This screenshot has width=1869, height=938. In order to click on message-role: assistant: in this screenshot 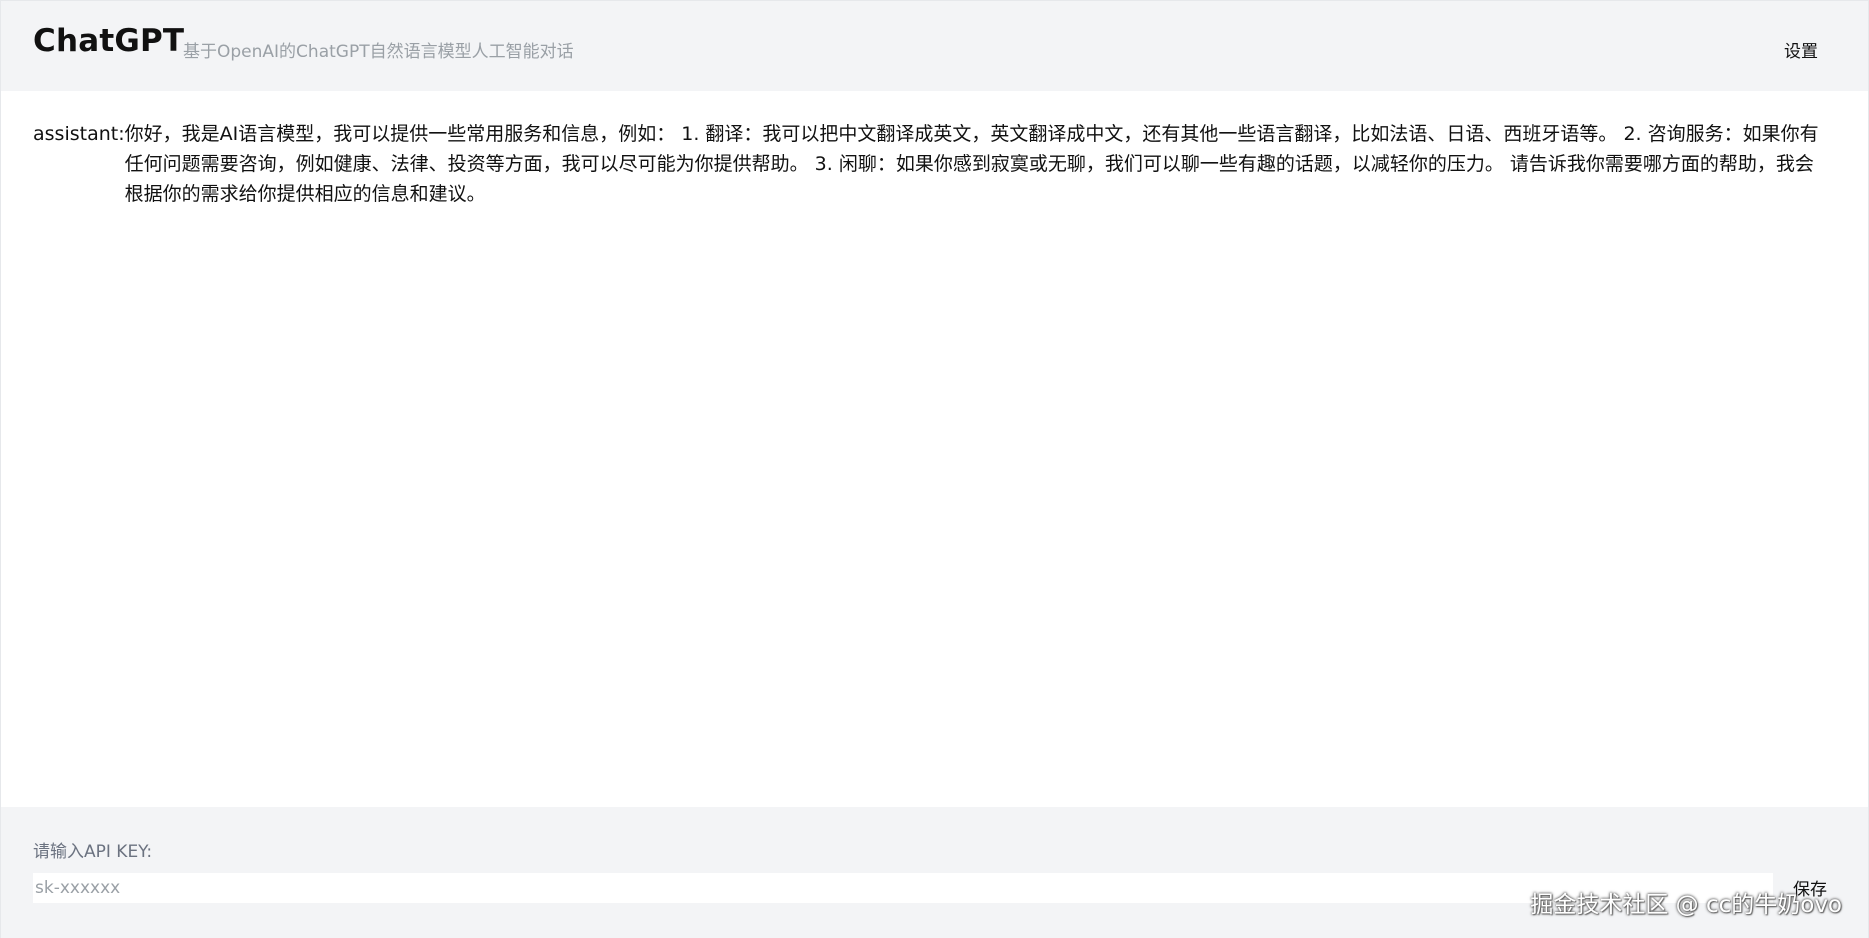, I will do `click(79, 134)`.